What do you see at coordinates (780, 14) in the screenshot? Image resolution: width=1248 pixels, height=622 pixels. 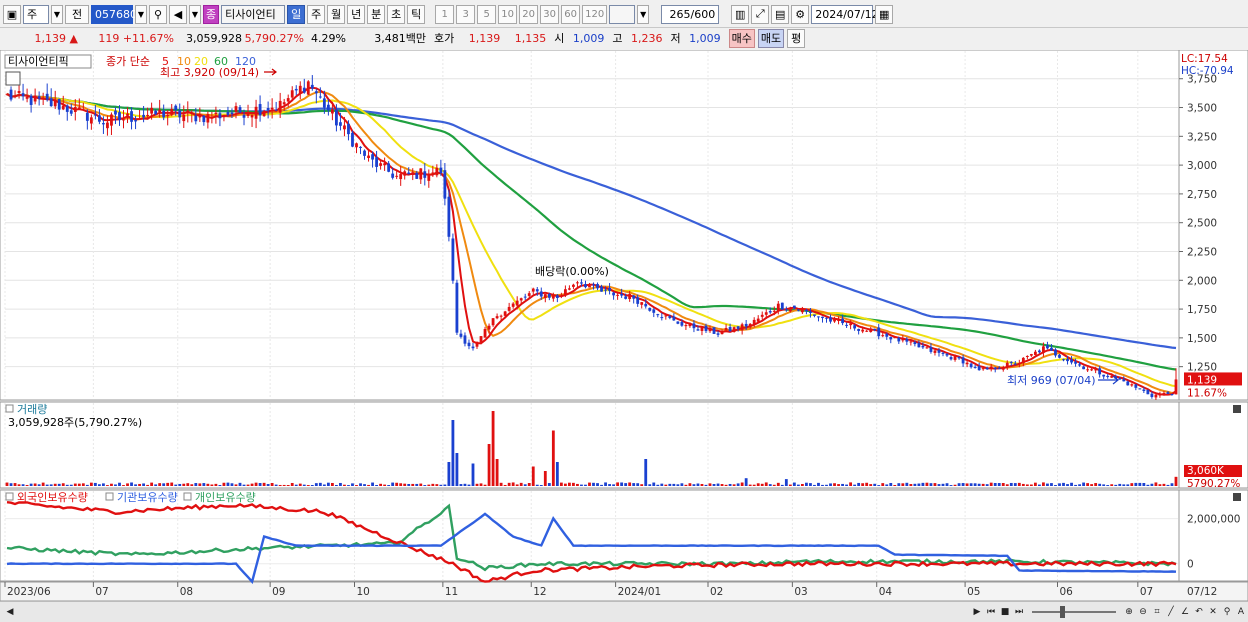 I see `save-icon: ▤` at bounding box center [780, 14].